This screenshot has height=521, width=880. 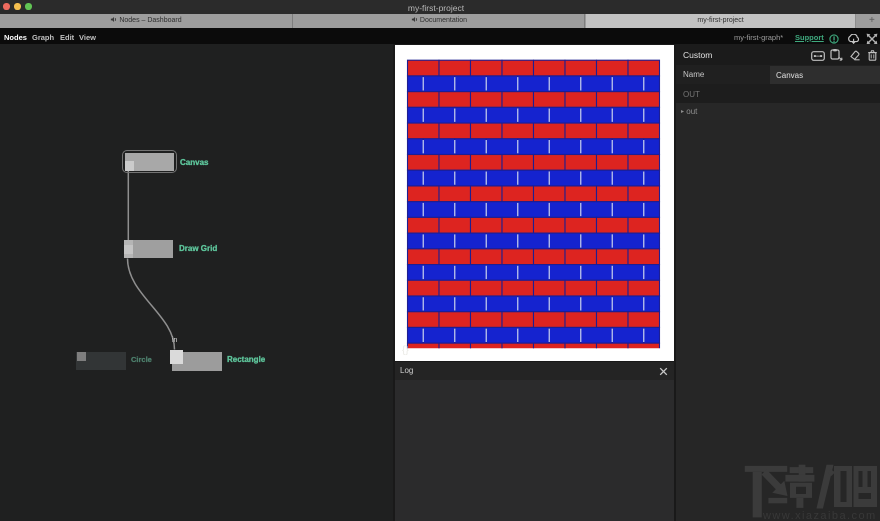 I want to click on svg-text: www.xiazaiba.com, so click(x=819, y=515).